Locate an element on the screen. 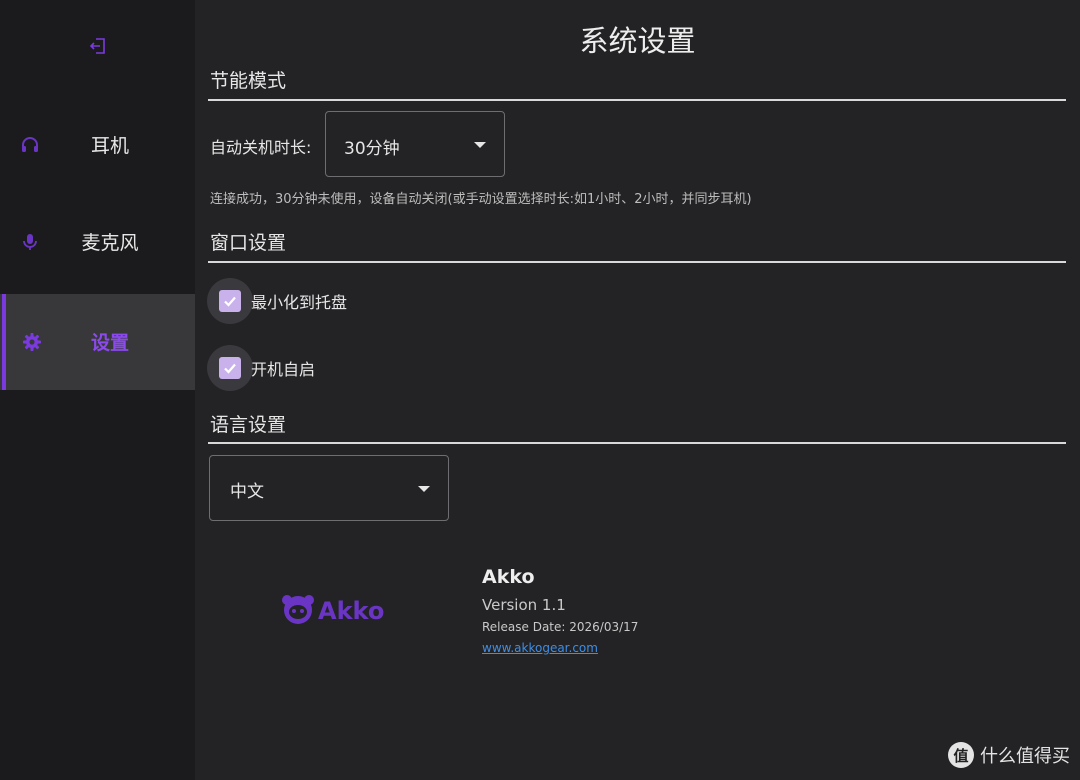 This screenshot has width=1080, height=780. auto-off-value: 30分钟 is located at coordinates (372, 149).